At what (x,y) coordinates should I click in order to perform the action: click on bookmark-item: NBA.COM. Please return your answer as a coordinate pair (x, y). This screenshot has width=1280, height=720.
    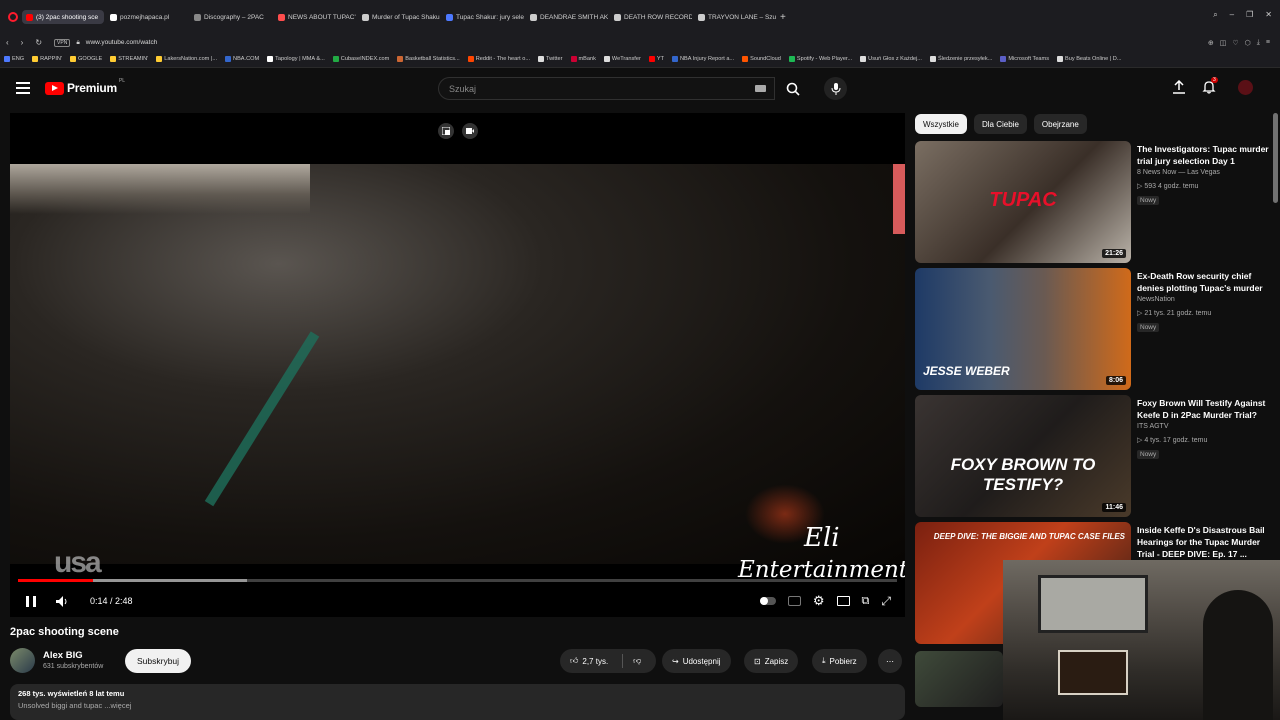
    Looking at the image, I should click on (242, 59).